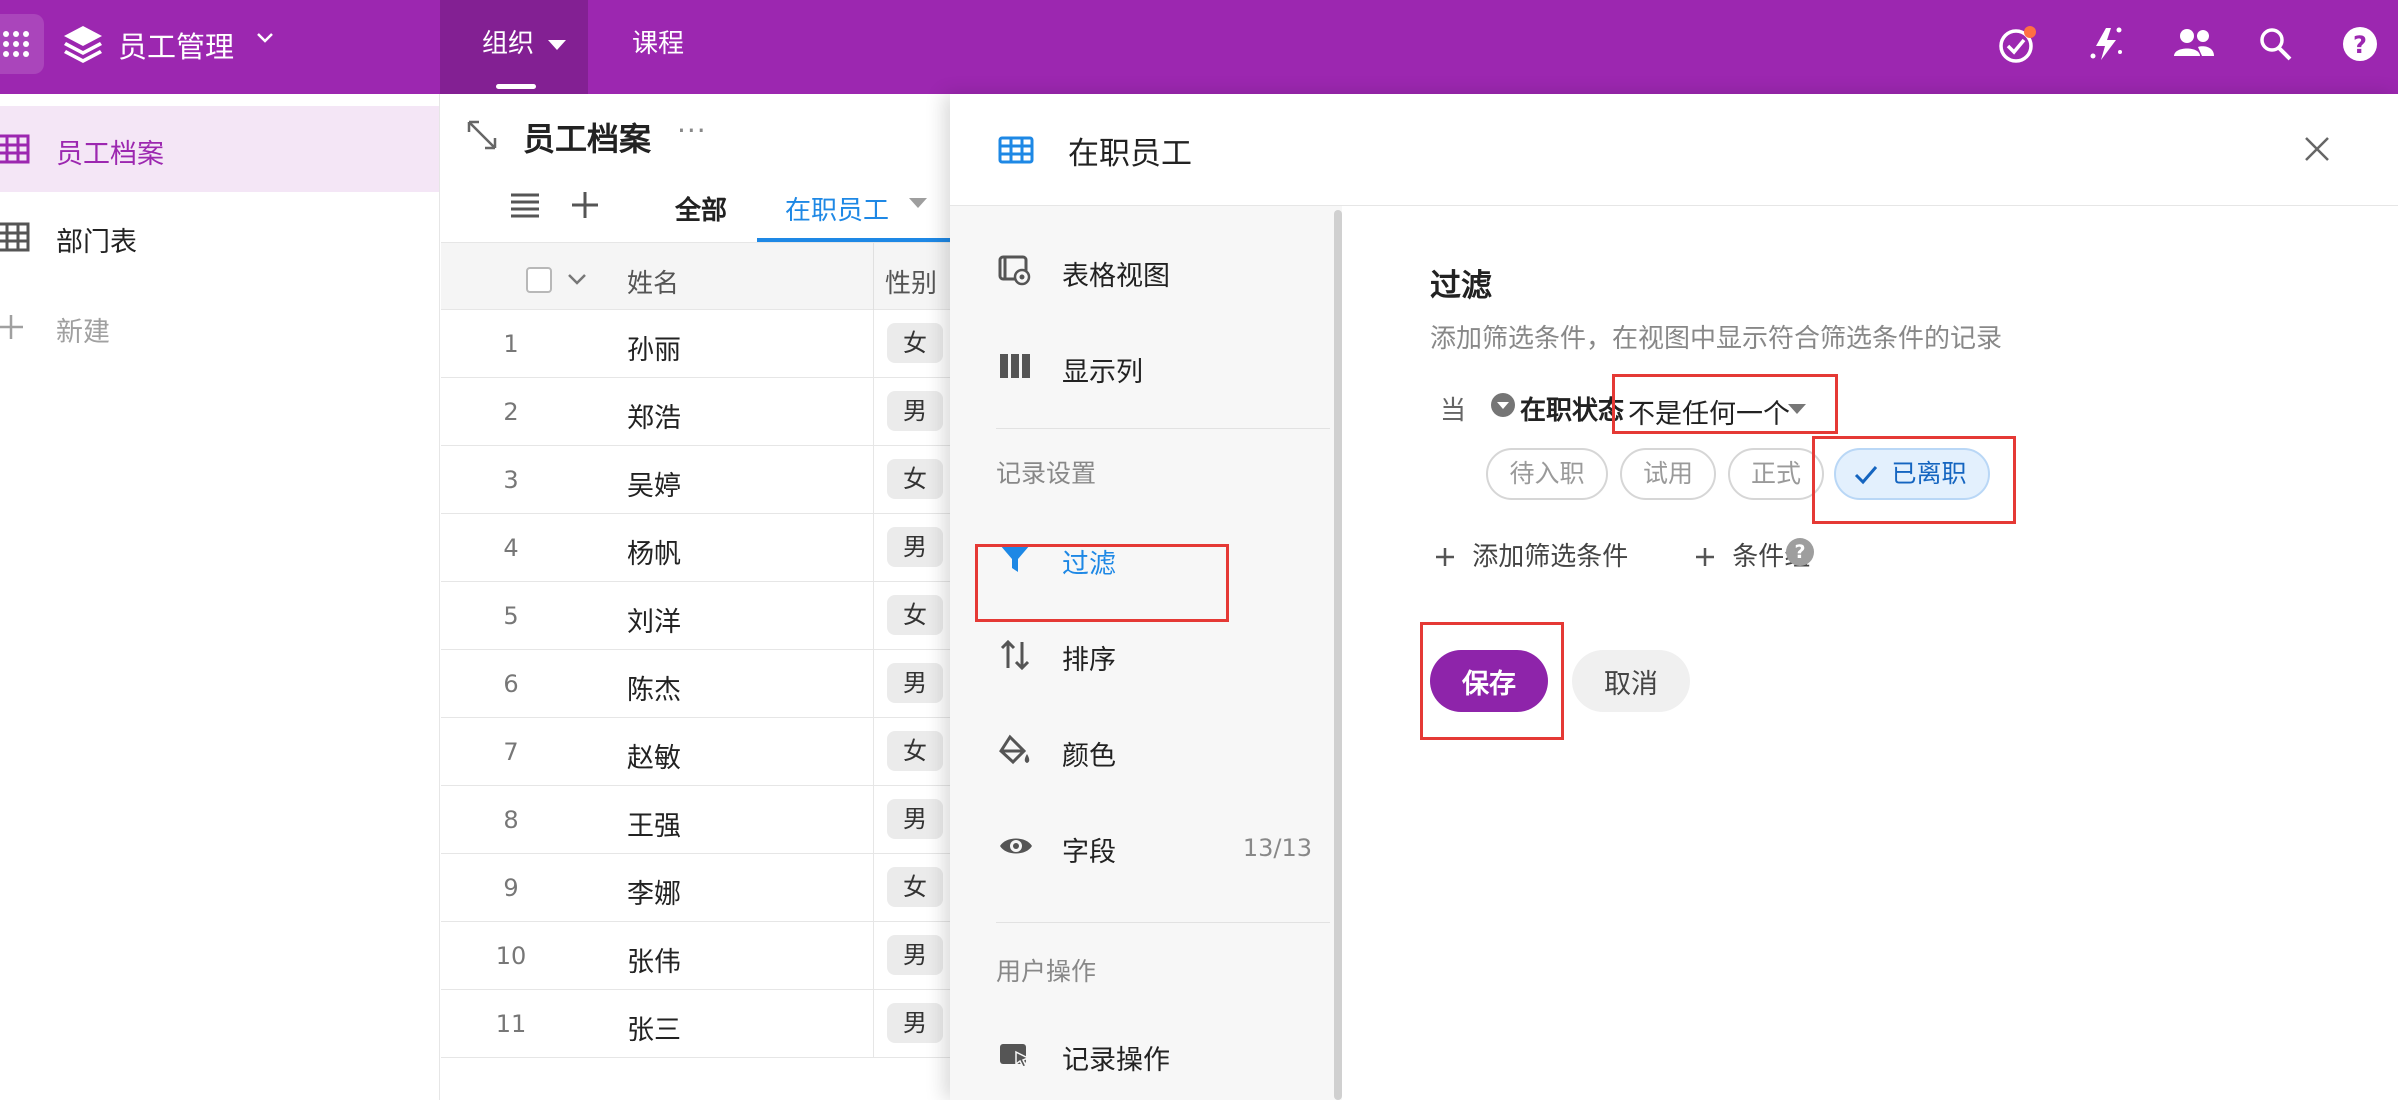 This screenshot has height=1100, width=2398. I want to click on nav-item-sort: 排序, so click(1140, 655).